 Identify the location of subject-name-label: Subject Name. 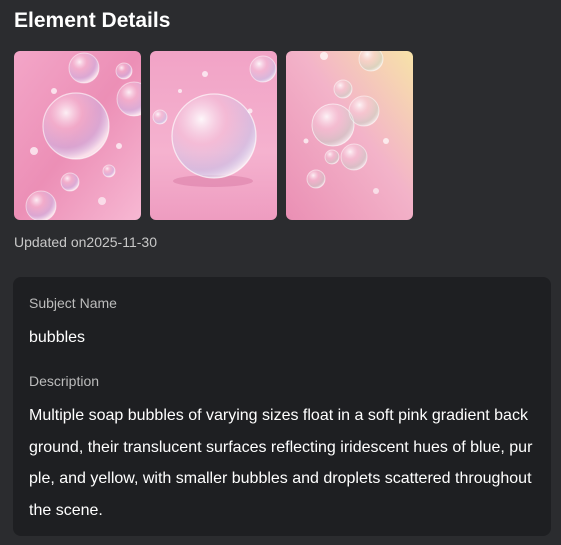
(73, 303).